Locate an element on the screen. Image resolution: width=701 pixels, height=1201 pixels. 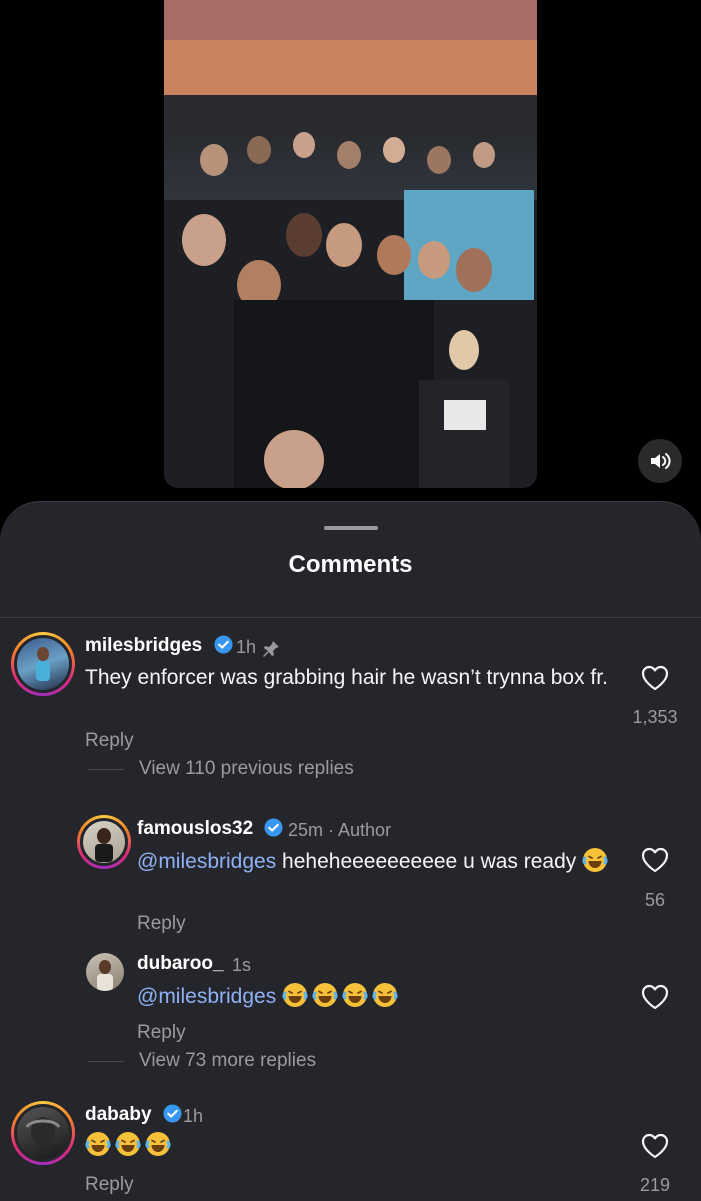
view-replies-link: View 73 more replies is located at coordinates (227, 1061).